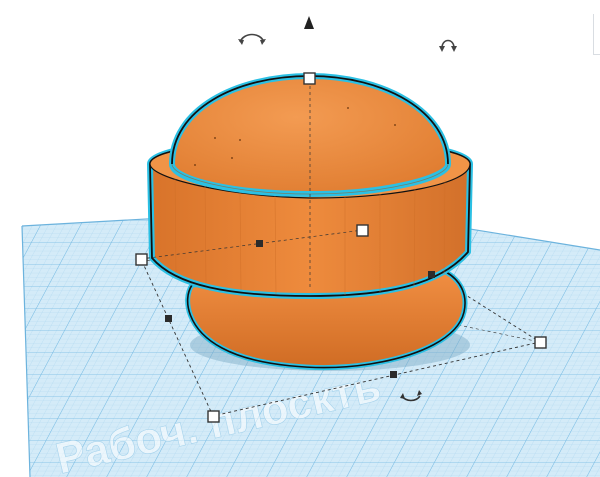 The width and height of the screenshot is (600, 477). Describe the element at coordinates (309, 22) in the screenshot. I see `up-arrow-icon` at that location.